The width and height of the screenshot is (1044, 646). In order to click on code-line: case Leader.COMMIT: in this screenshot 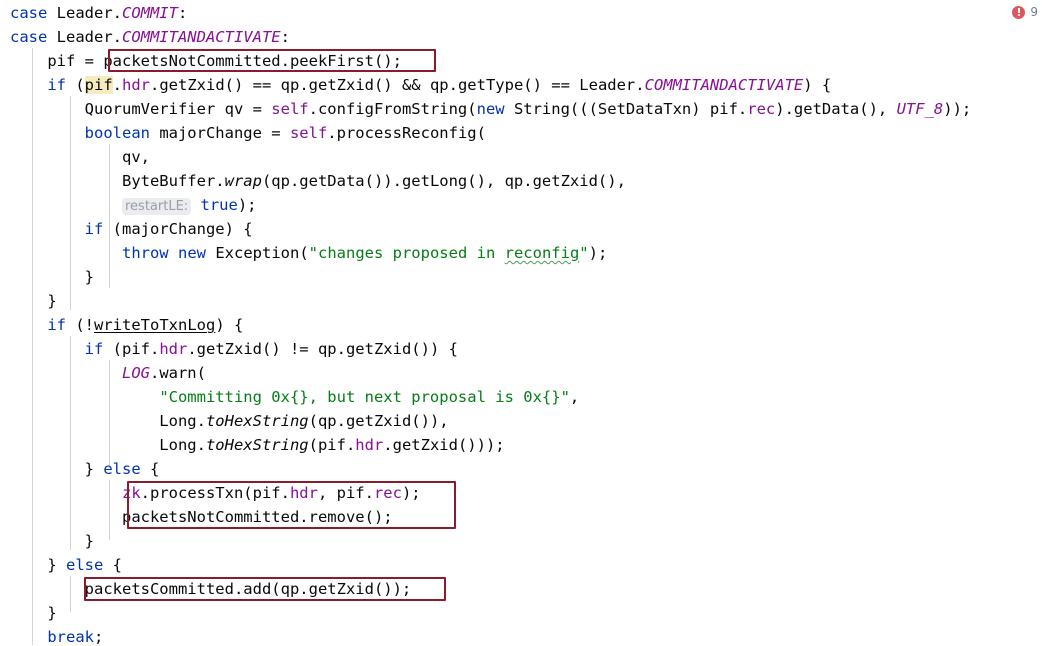, I will do `click(522, 13)`.